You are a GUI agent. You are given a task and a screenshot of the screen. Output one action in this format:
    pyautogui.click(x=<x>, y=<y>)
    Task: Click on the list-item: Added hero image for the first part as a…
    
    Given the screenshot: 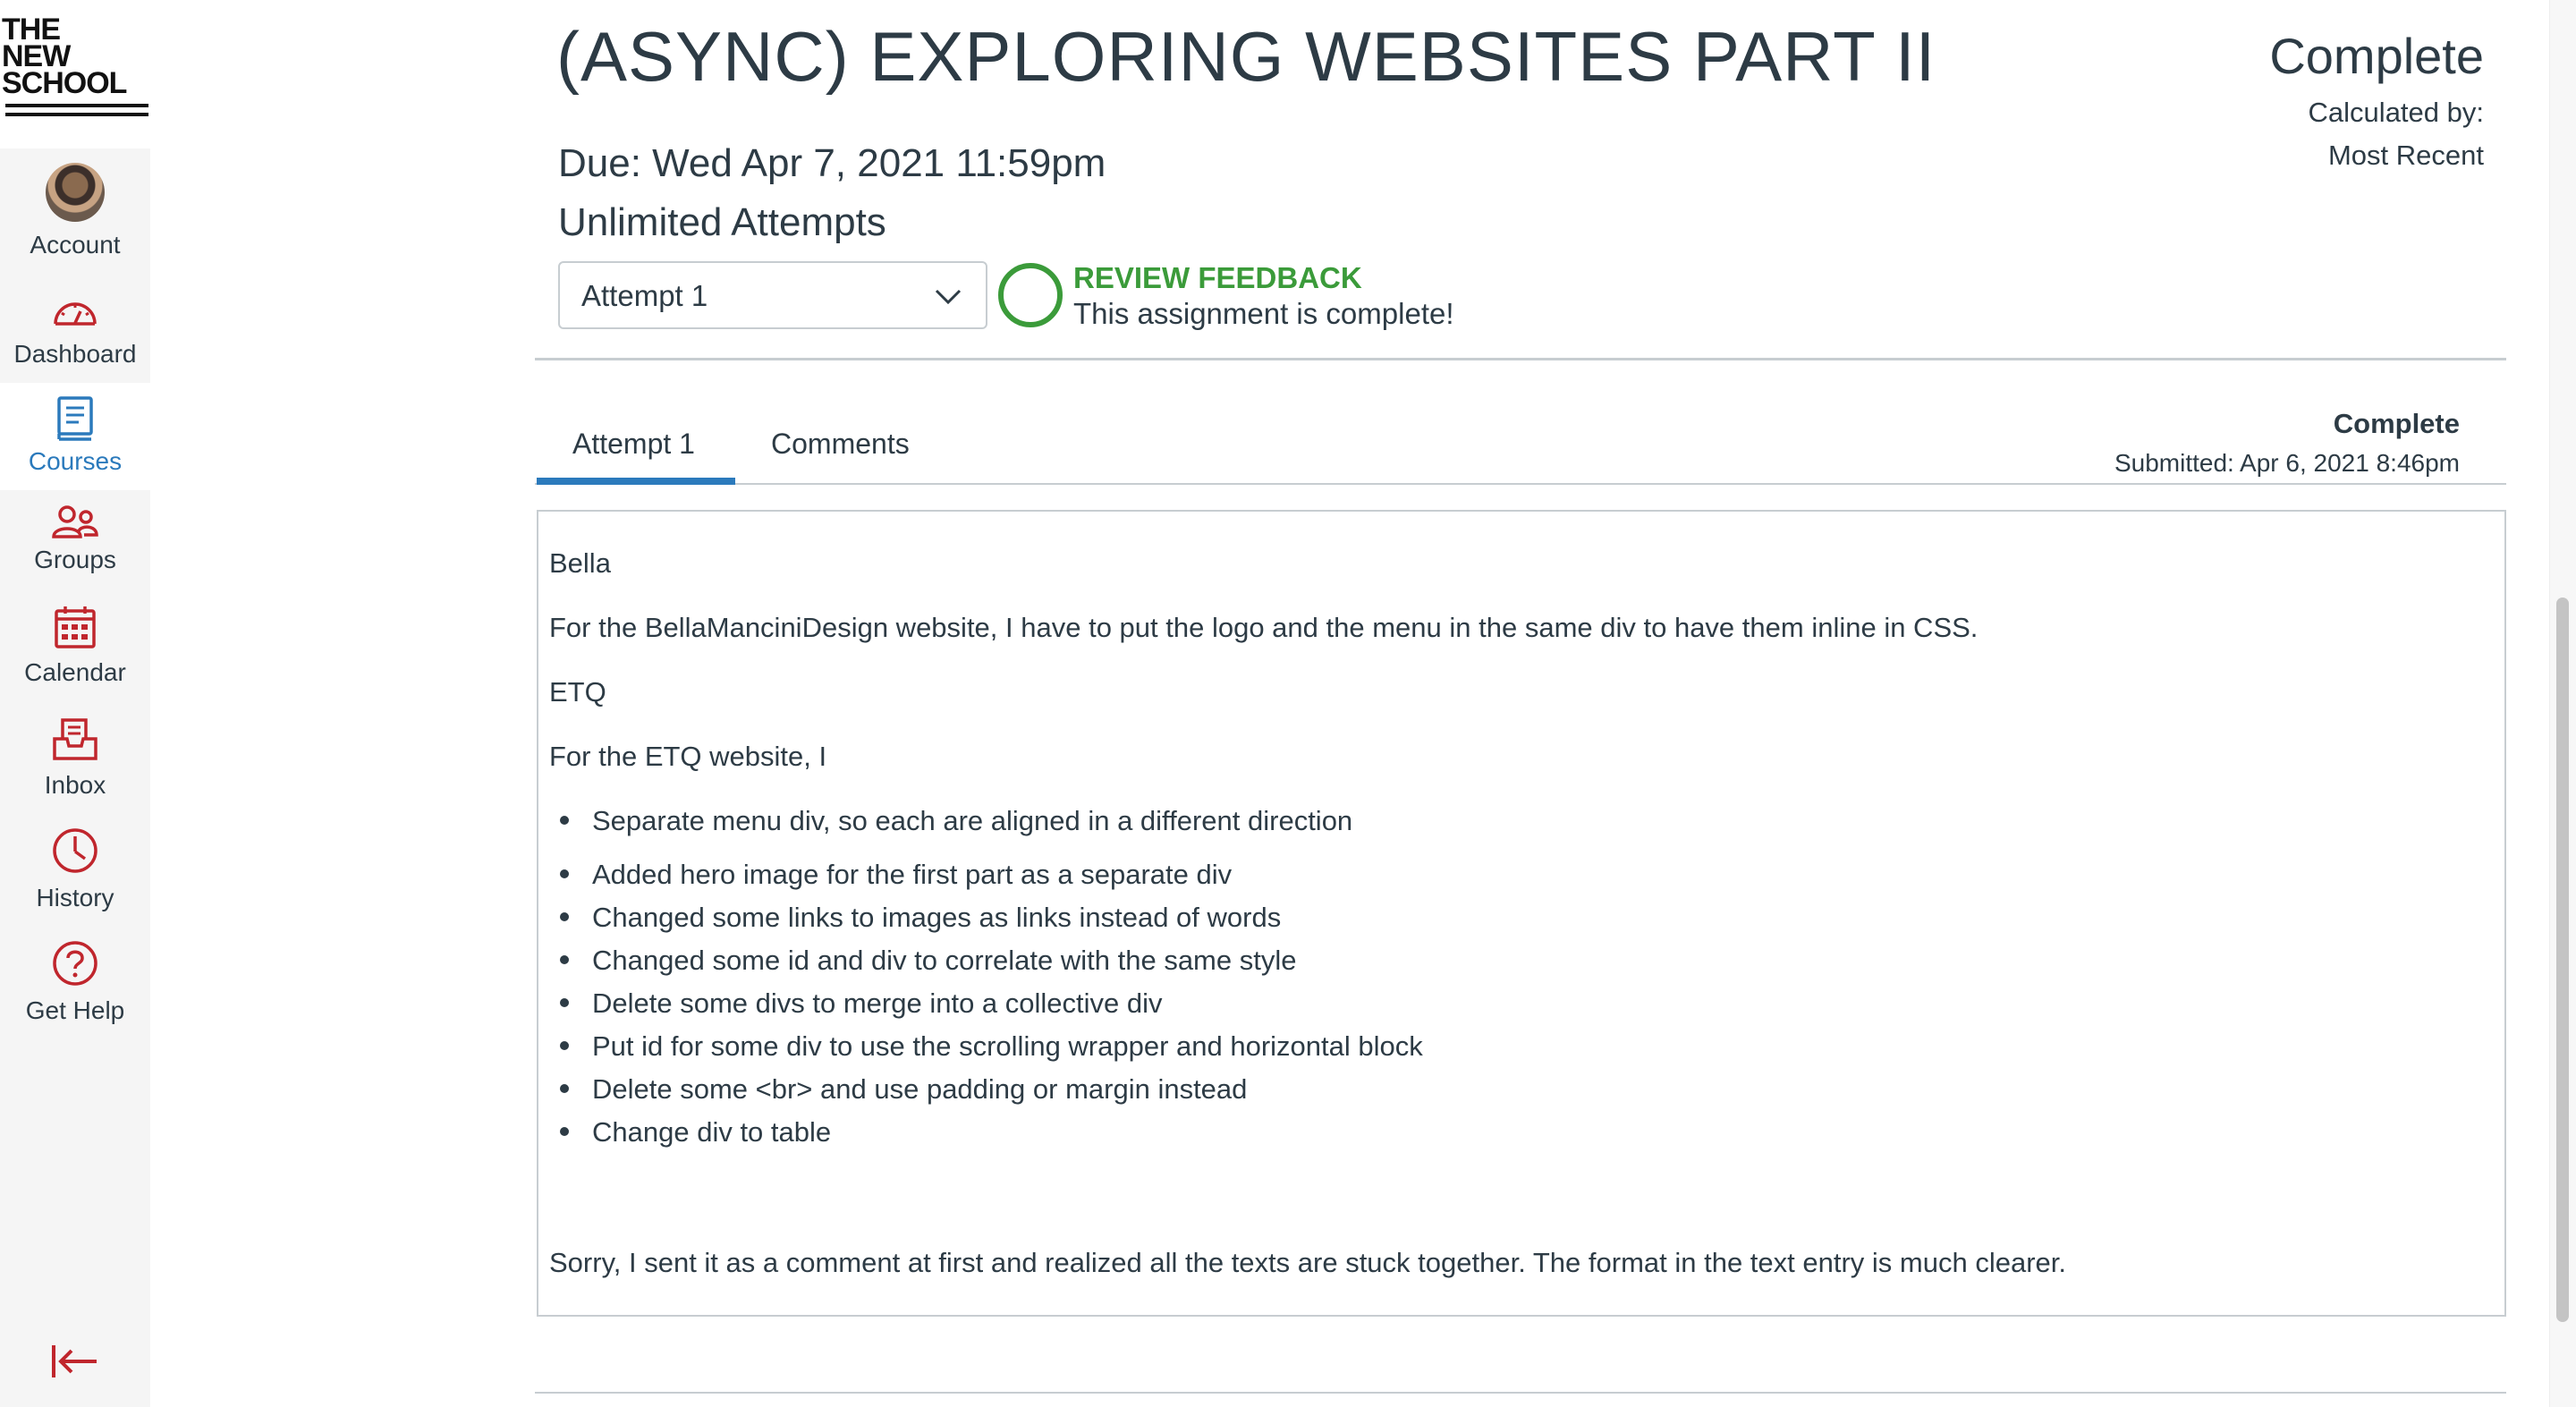 What is the action you would take?
    pyautogui.click(x=896, y=875)
    